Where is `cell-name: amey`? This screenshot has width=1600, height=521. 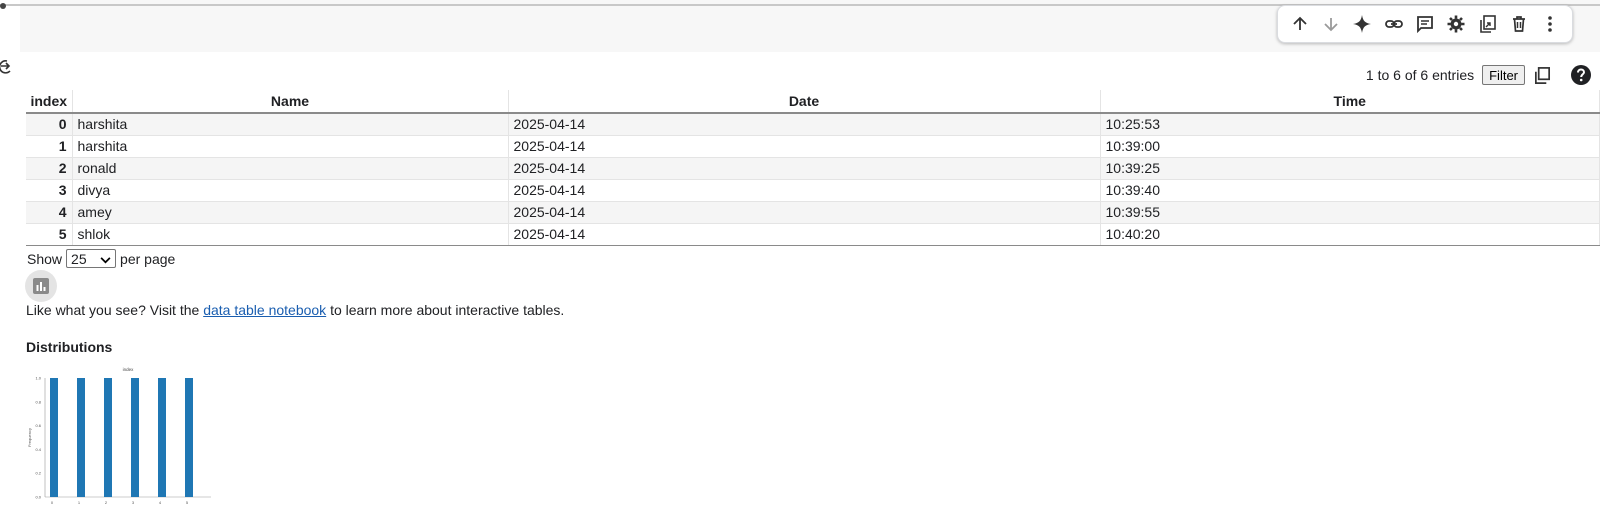
cell-name: amey is located at coordinates (290, 212).